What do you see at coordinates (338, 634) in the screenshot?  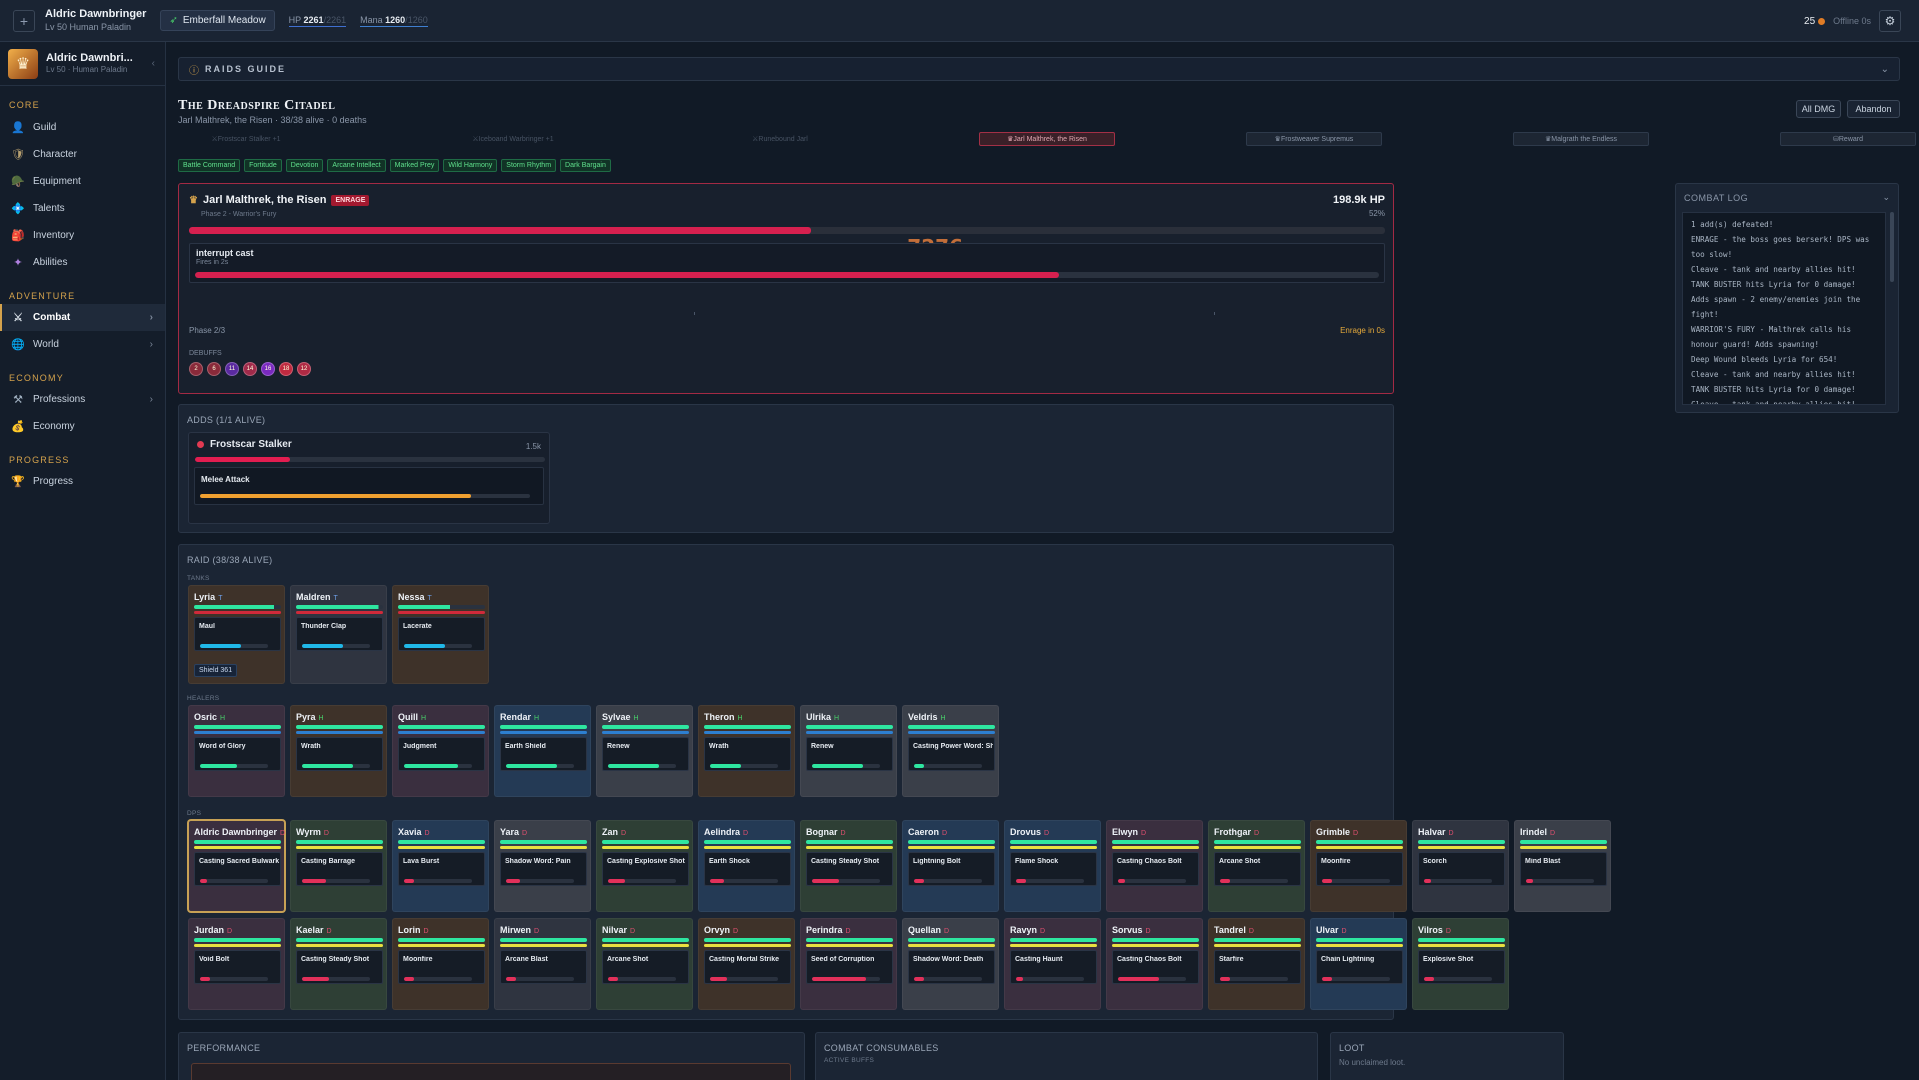 I see `raid-member-card: Maldren T Thunder Clap` at bounding box center [338, 634].